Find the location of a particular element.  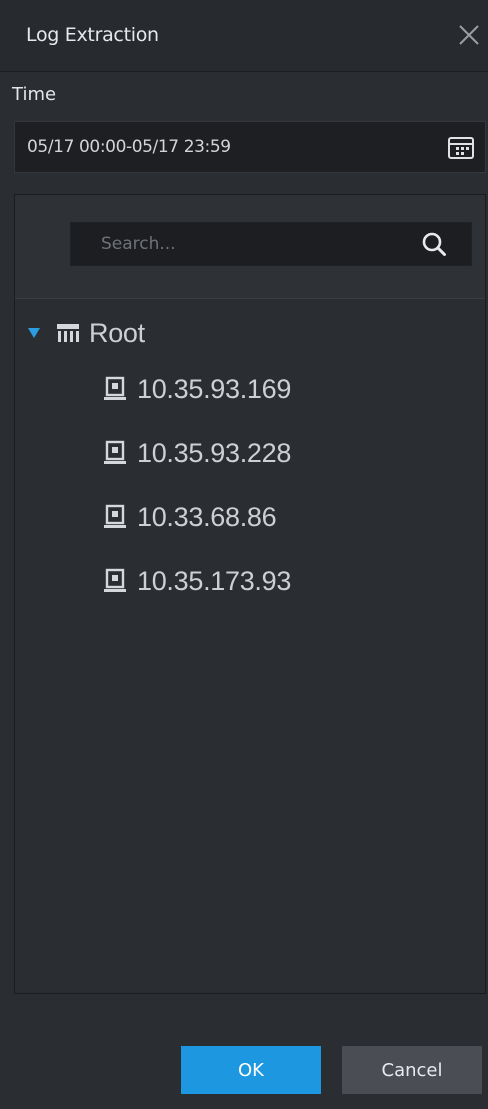

cancel-button: Cancel is located at coordinates (412, 1070).